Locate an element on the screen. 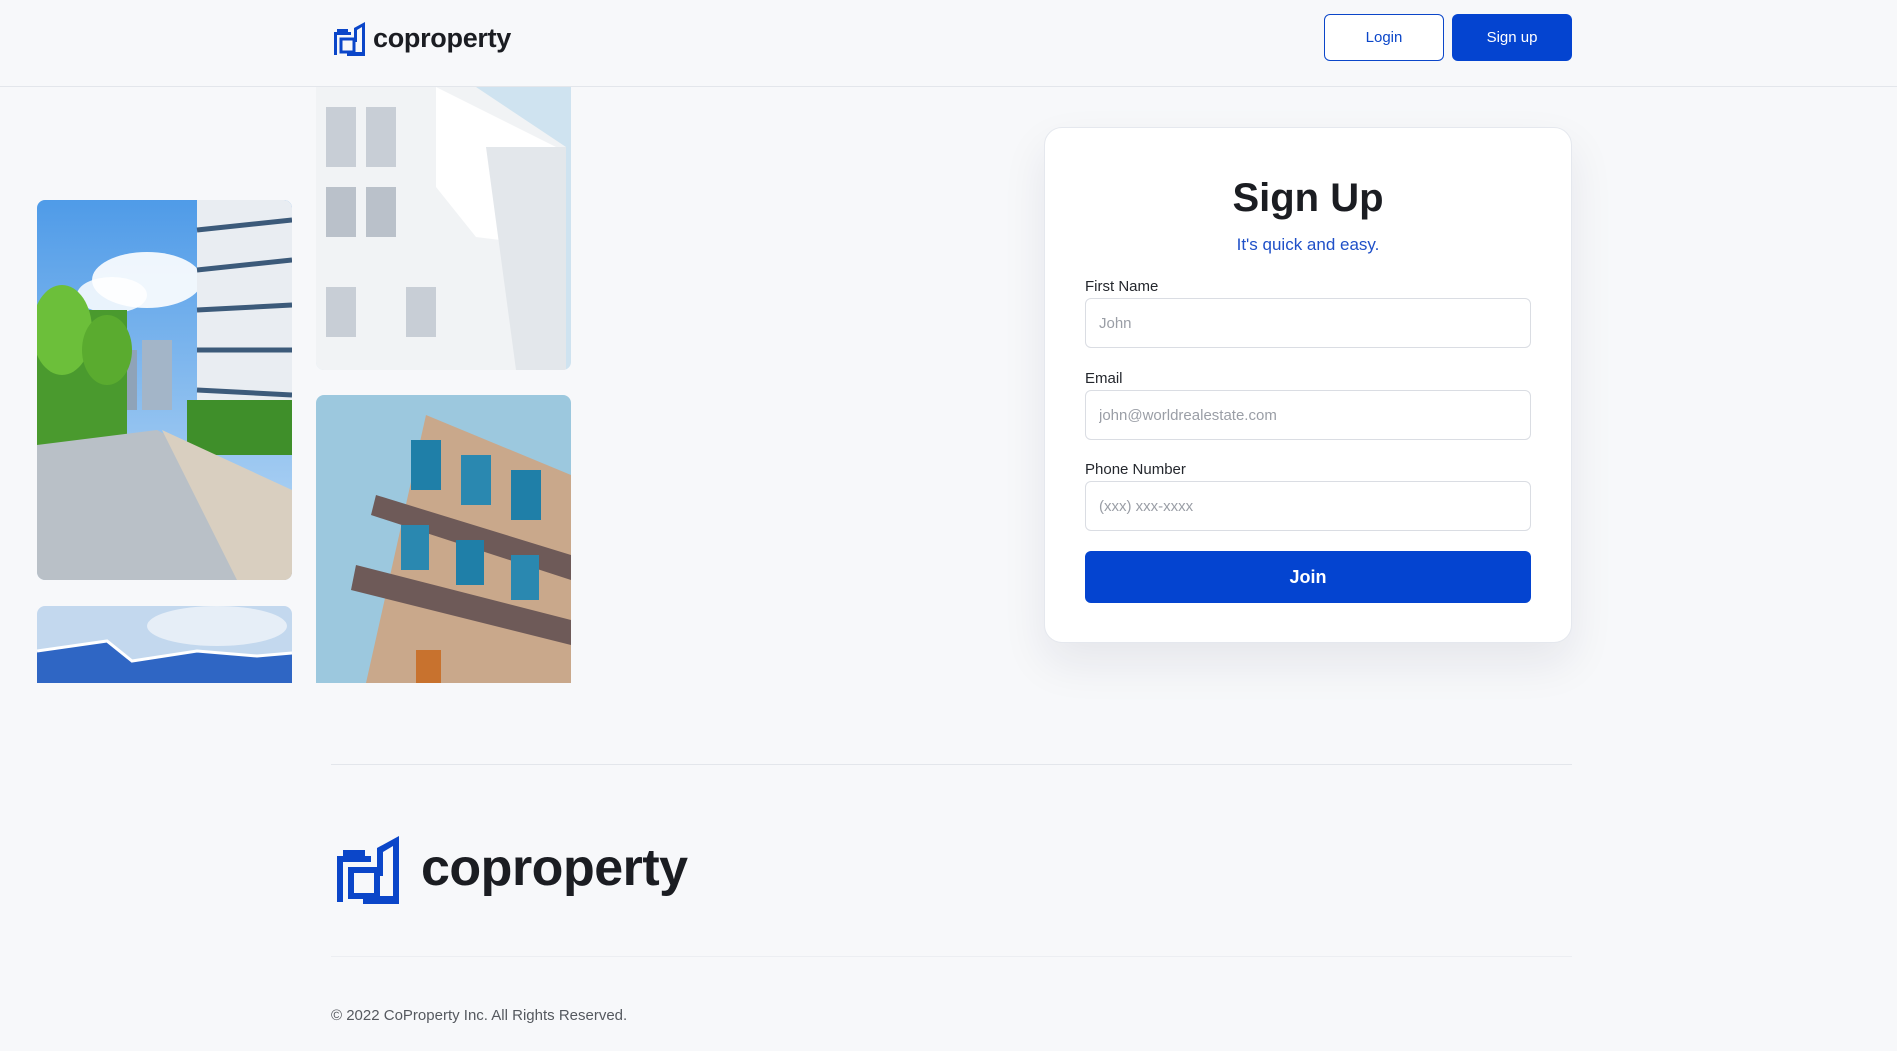 The width and height of the screenshot is (1897, 1051). footer-brand-name: coproperty is located at coordinates (554, 868).